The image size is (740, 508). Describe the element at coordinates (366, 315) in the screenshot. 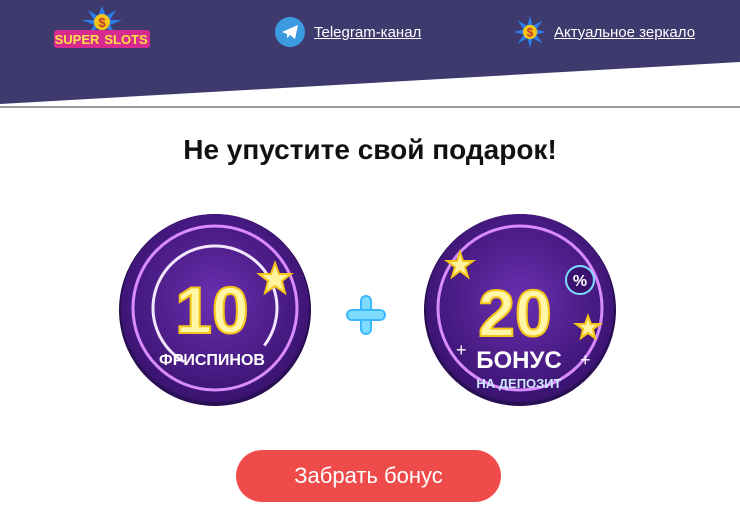

I see `plus-icon` at that location.